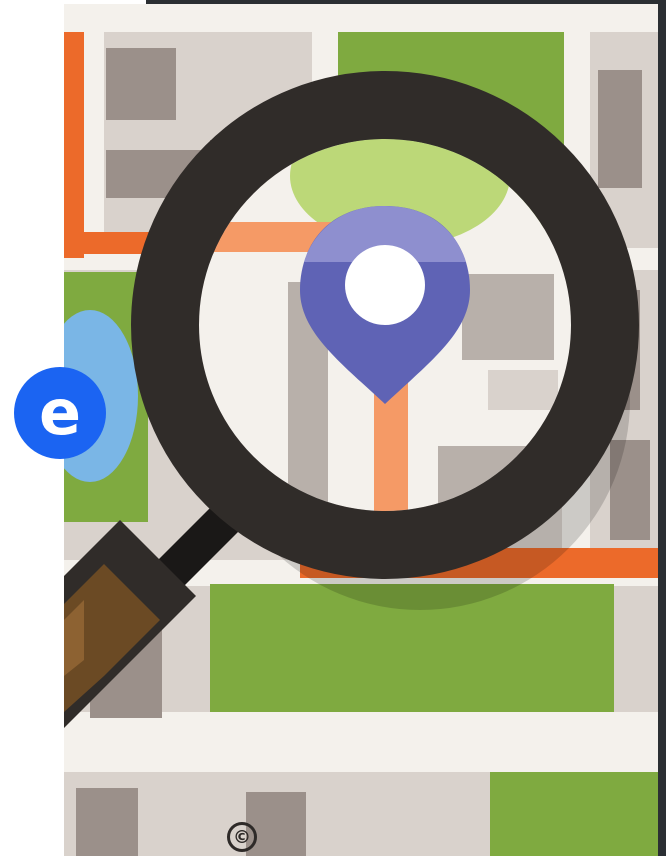  I want to click on pin-hole, so click(385, 285).